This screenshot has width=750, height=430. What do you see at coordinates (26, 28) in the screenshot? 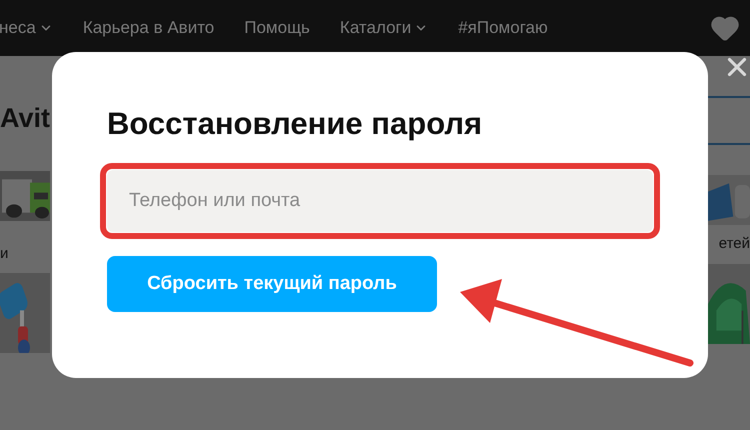
I see `nav-link: неса` at bounding box center [26, 28].